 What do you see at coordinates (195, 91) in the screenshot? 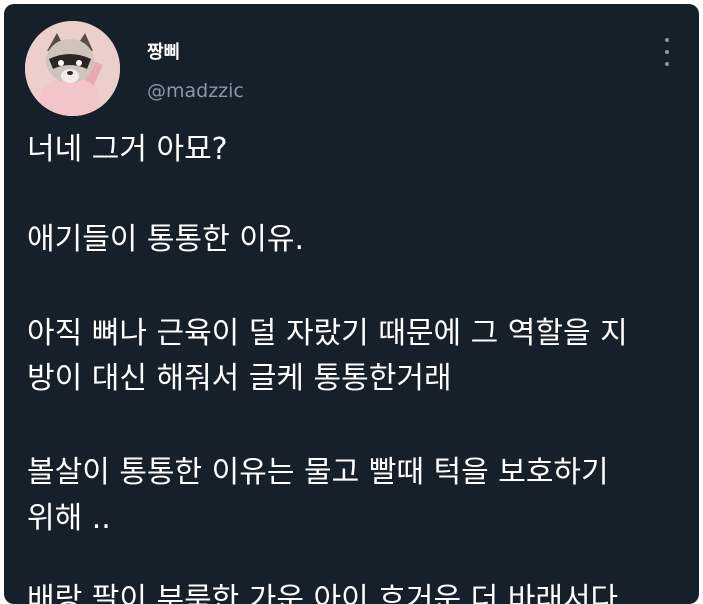
I see `user-handle: @madzzic` at bounding box center [195, 91].